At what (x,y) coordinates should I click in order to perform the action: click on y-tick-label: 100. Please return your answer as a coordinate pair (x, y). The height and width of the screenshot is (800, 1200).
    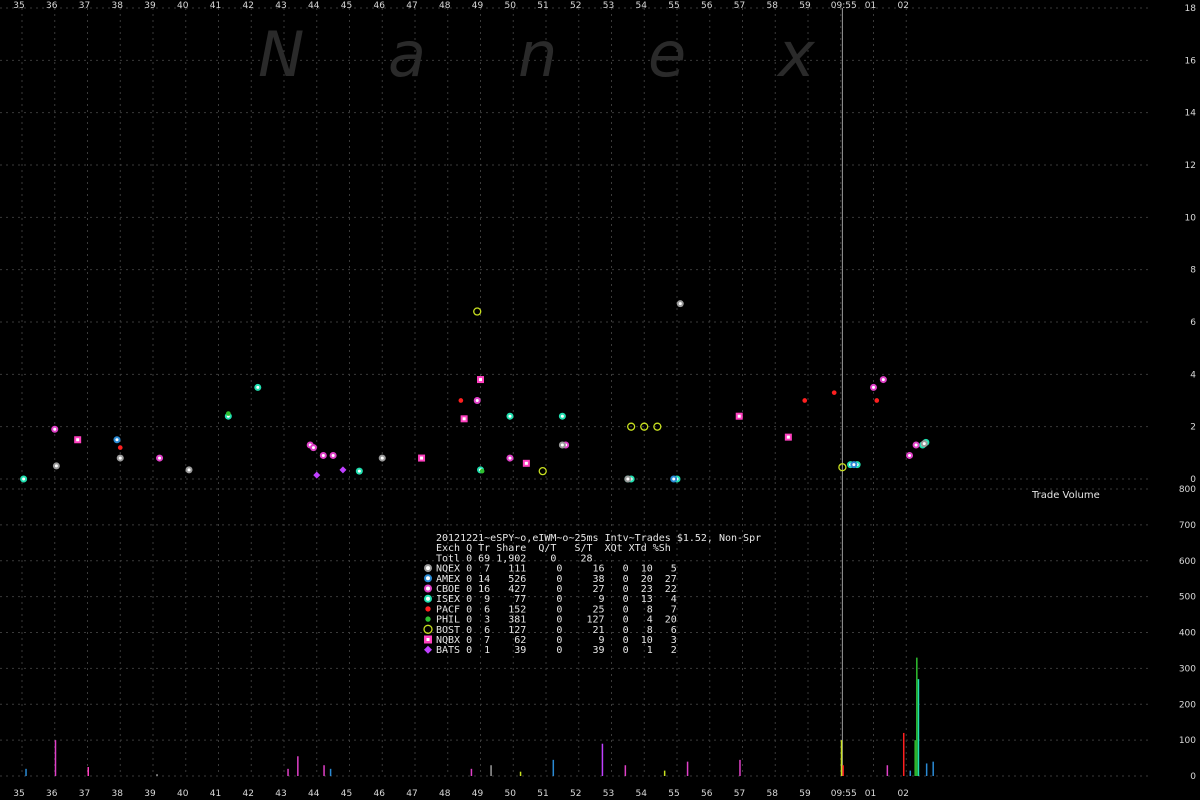
    Looking at the image, I should click on (1187, 741).